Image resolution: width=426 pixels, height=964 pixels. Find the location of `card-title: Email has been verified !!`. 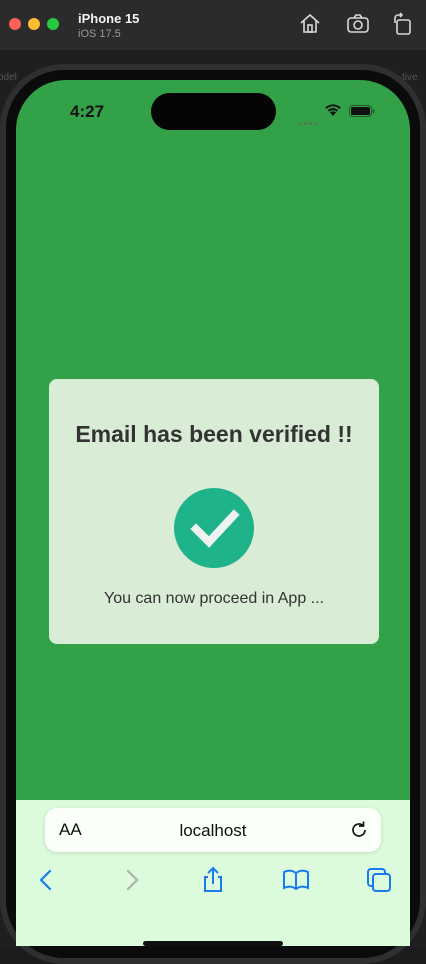

card-title: Email has been verified !! is located at coordinates (214, 434).